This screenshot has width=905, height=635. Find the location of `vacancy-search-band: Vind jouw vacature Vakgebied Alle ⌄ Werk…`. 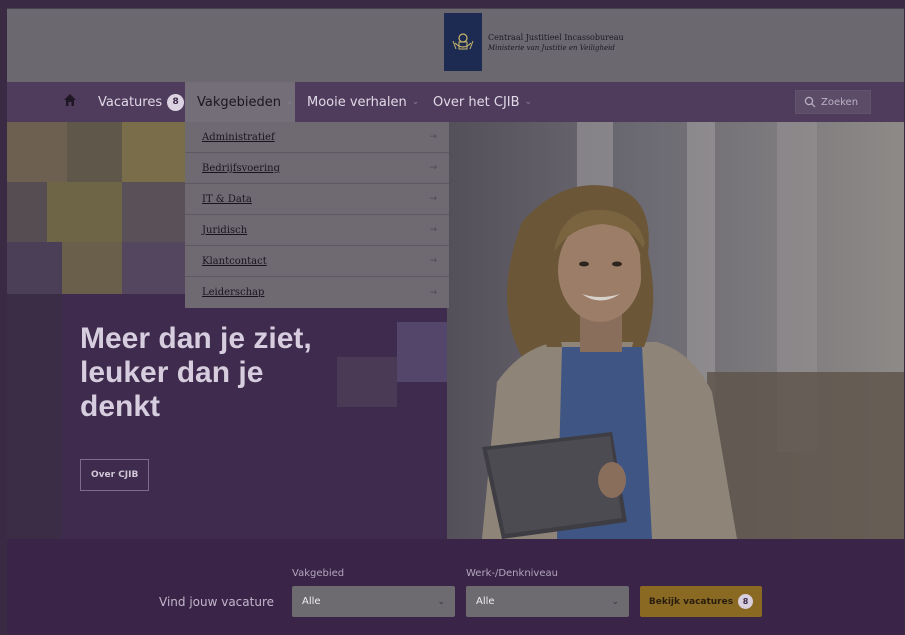

vacancy-search-band: Vind jouw vacature Vakgebied Alle ⌄ Werk… is located at coordinates (455, 587).